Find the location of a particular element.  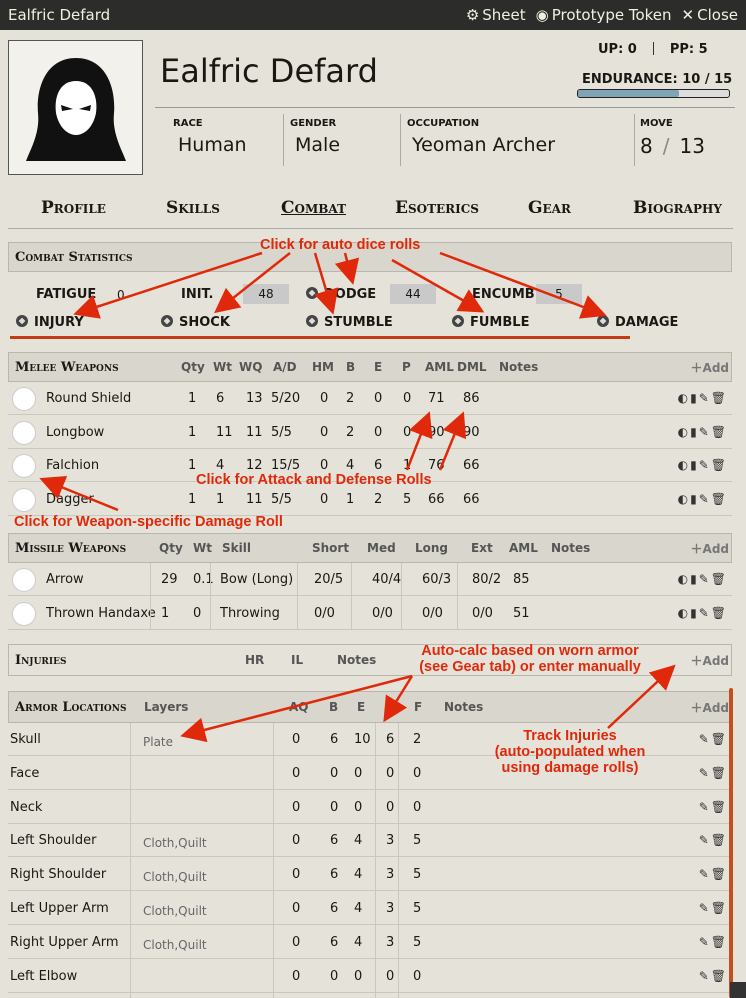

armor-add-button: ＋Add is located at coordinates (710, 707).